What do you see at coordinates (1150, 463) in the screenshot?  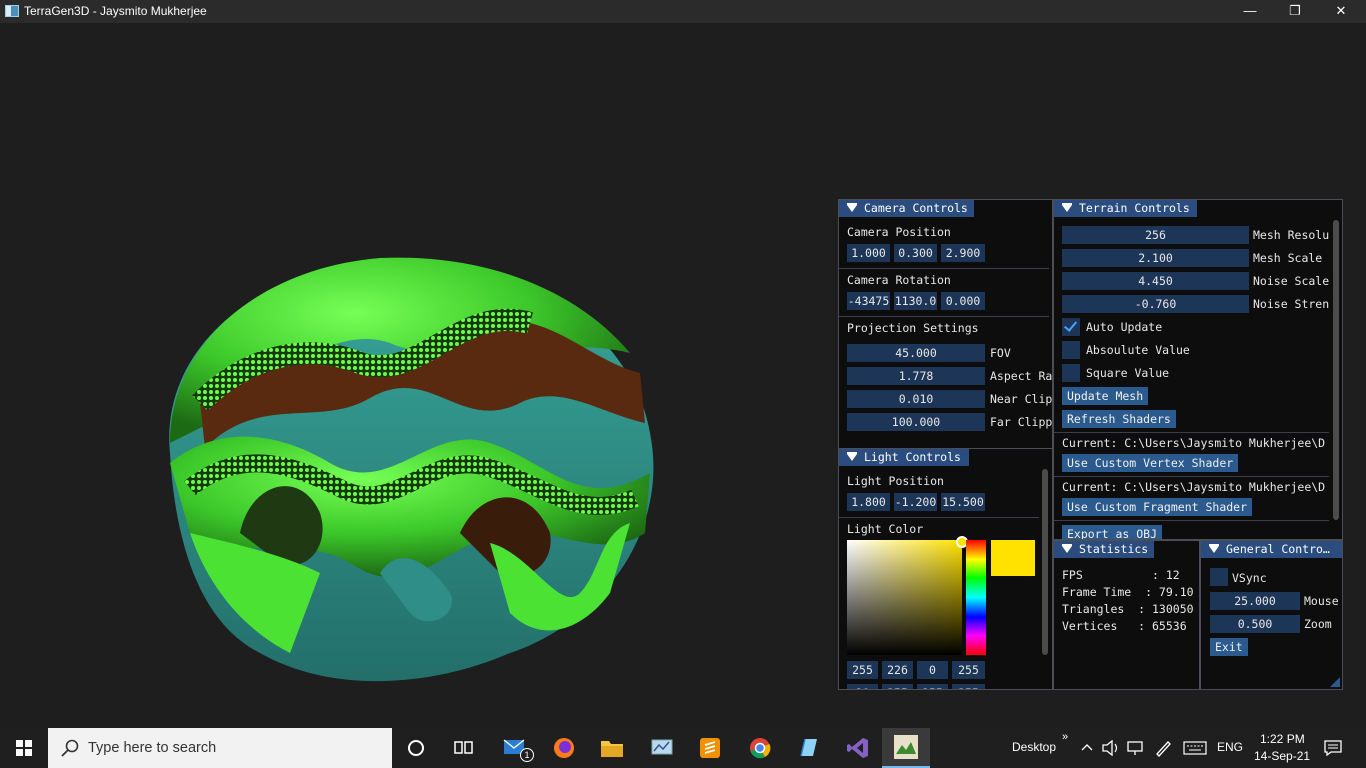 I see `custom-vertex-shader-button: Use Custom Vertex Shader` at bounding box center [1150, 463].